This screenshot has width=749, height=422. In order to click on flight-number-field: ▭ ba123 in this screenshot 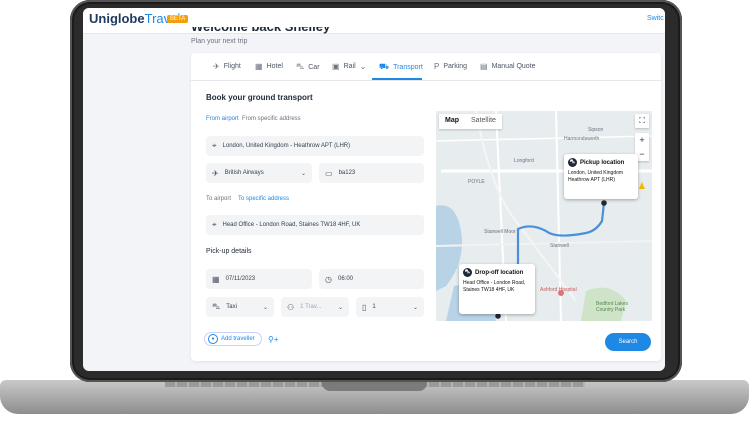, I will do `click(371, 173)`.